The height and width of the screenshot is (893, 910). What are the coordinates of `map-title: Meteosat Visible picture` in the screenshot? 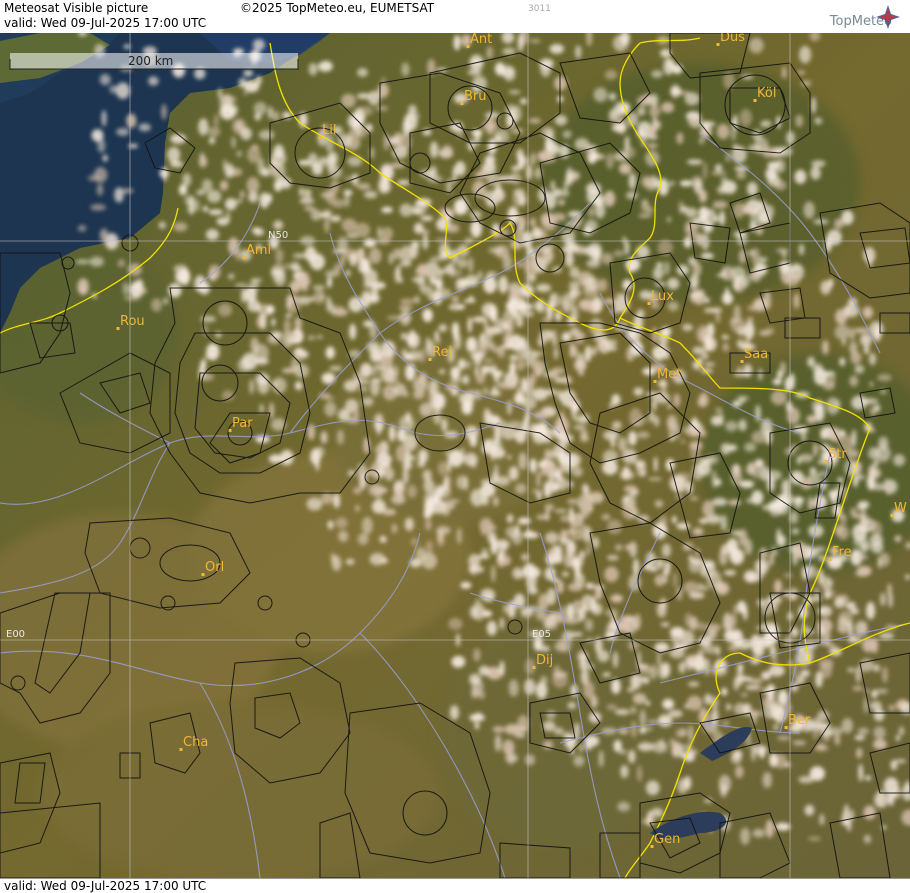 It's located at (76, 8).